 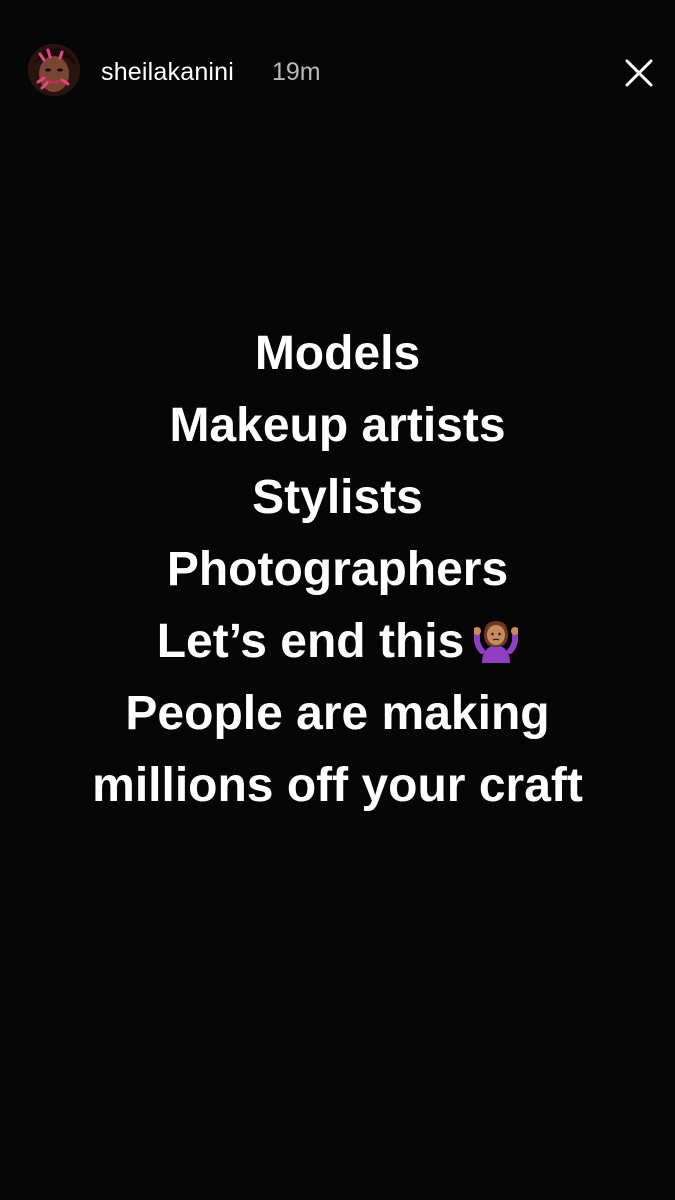 I want to click on story-text-line: Makeup artists, so click(x=337, y=425).